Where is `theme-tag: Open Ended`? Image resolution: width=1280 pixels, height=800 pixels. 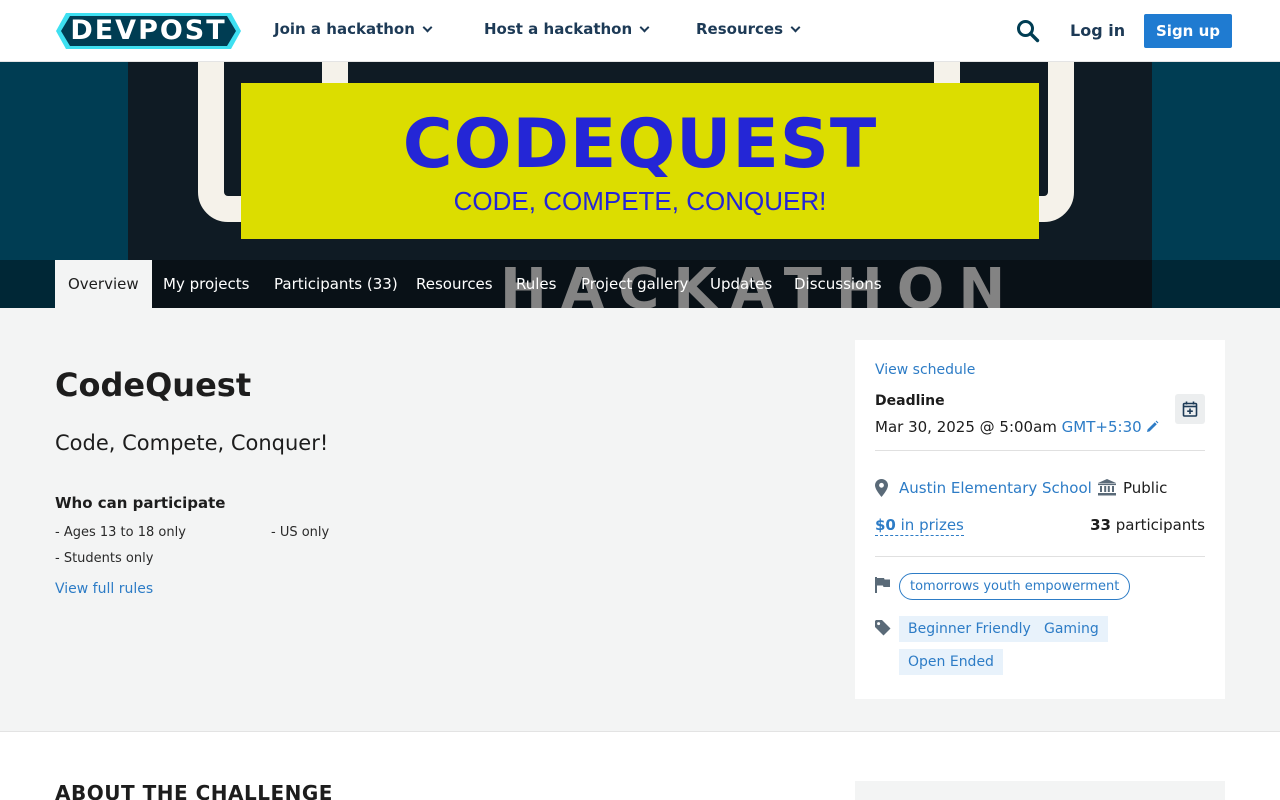
theme-tag: Open Ended is located at coordinates (951, 662).